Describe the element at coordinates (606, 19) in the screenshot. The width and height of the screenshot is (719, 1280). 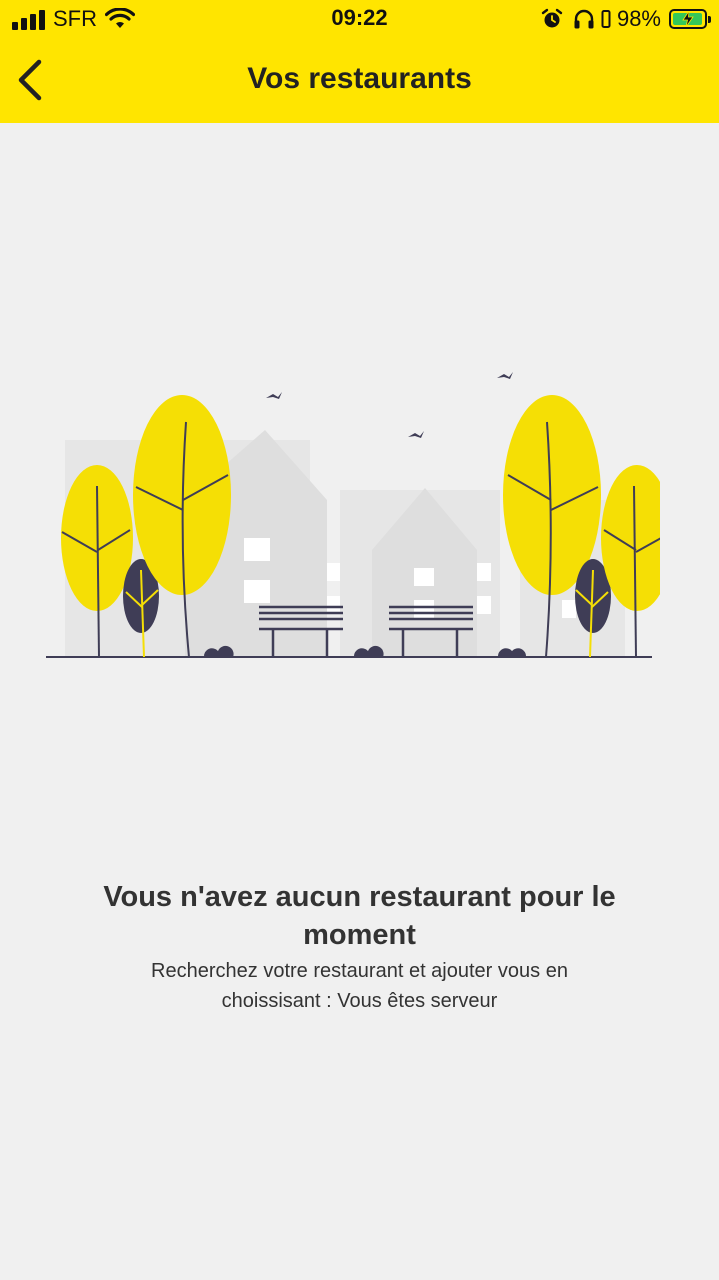
I see `orientation-lock-icon` at that location.